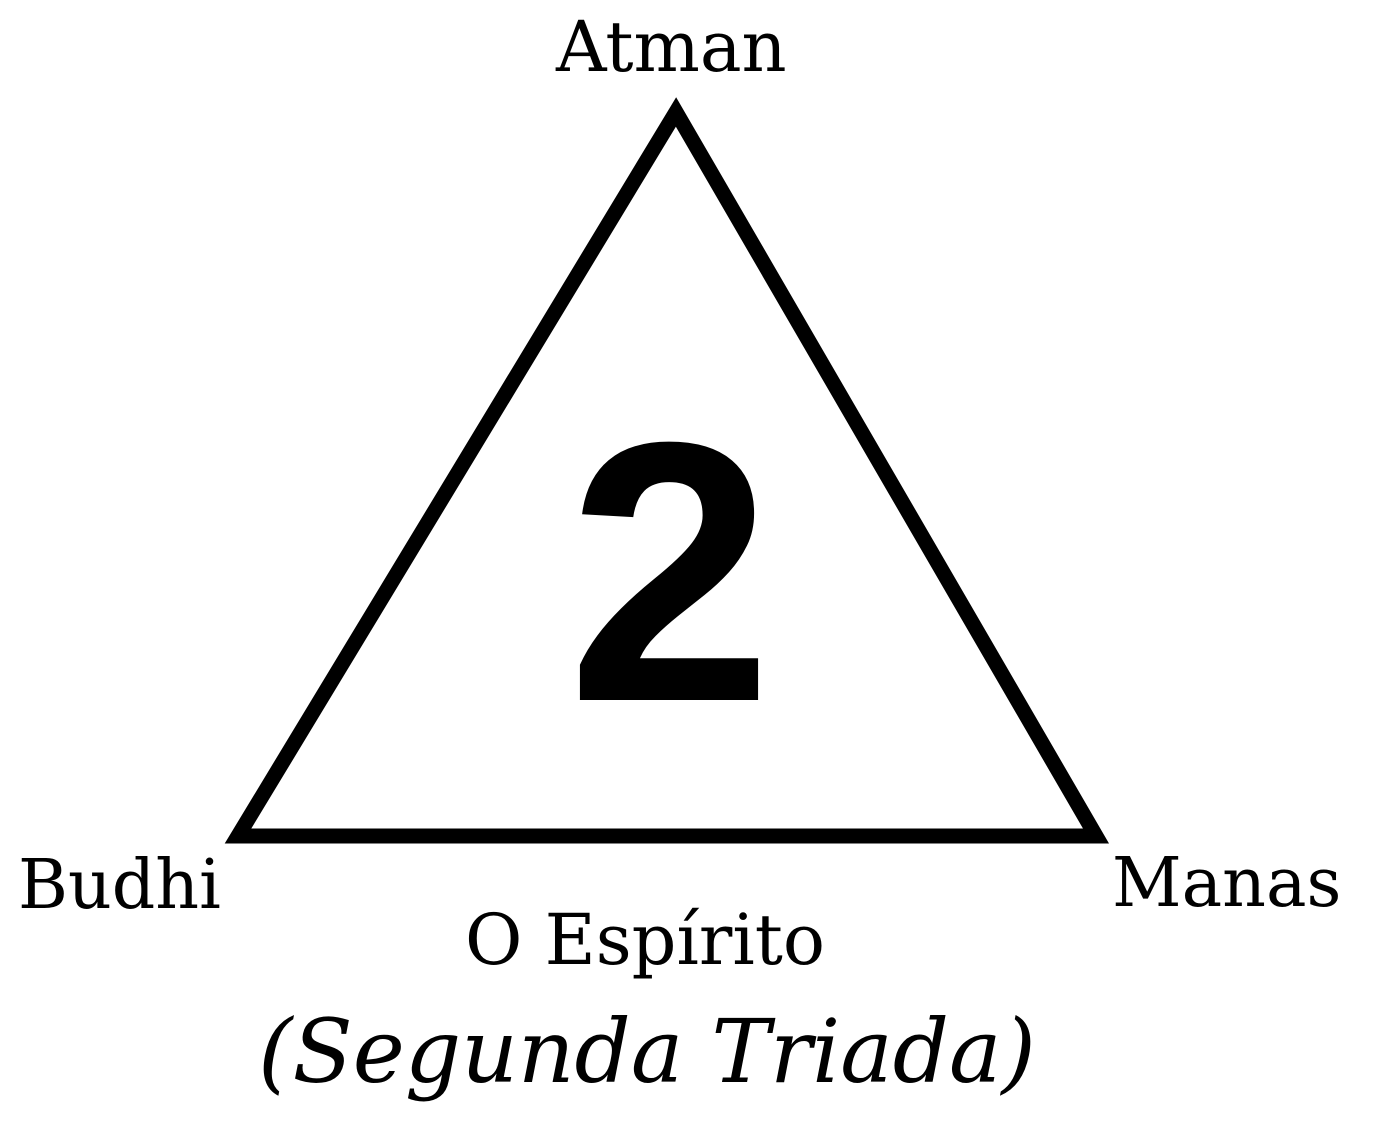  What do you see at coordinates (671, 47) in the screenshot?
I see `vertex-label-top: Atman` at bounding box center [671, 47].